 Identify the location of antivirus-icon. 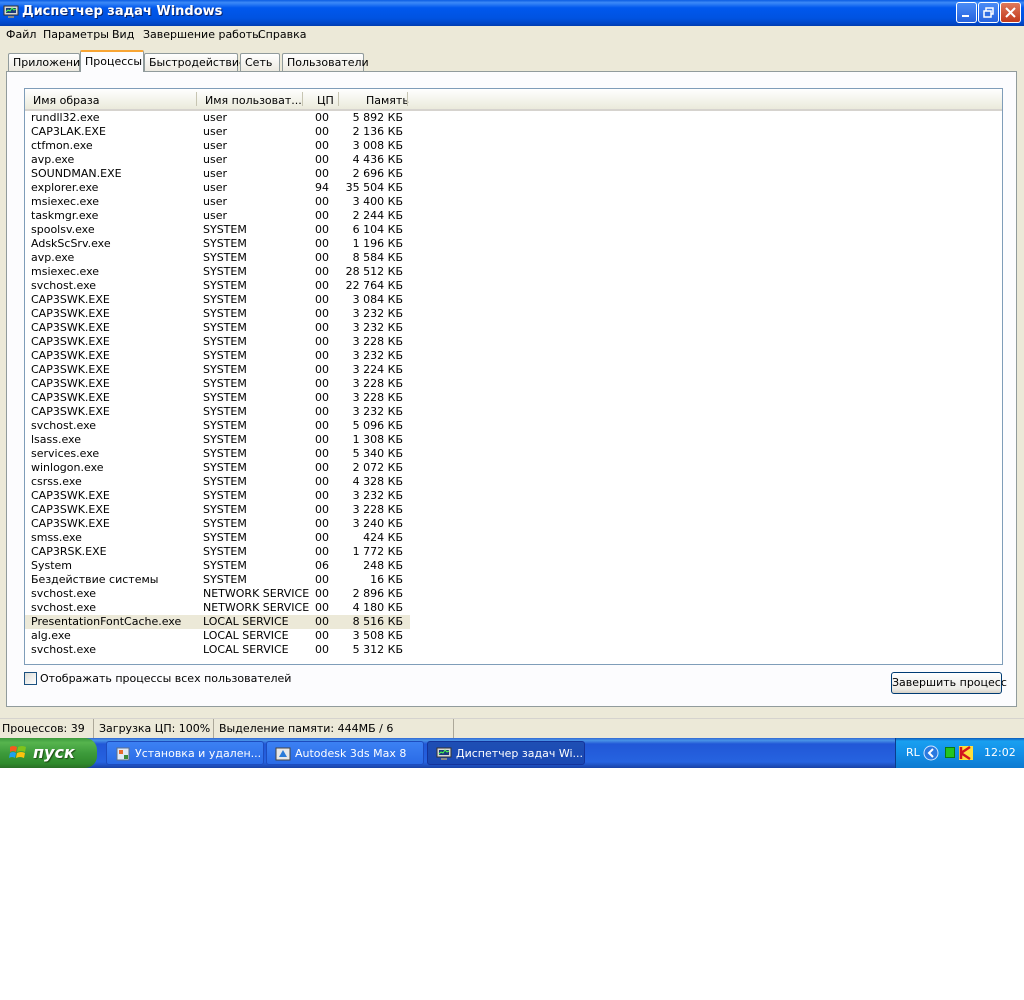
(966, 753).